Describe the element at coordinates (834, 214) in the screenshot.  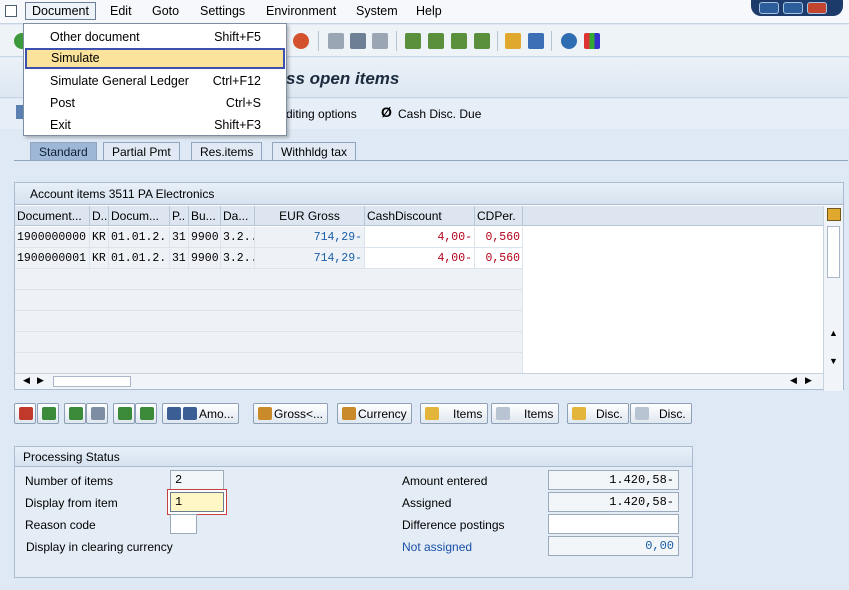
I see `column-config-icon` at that location.